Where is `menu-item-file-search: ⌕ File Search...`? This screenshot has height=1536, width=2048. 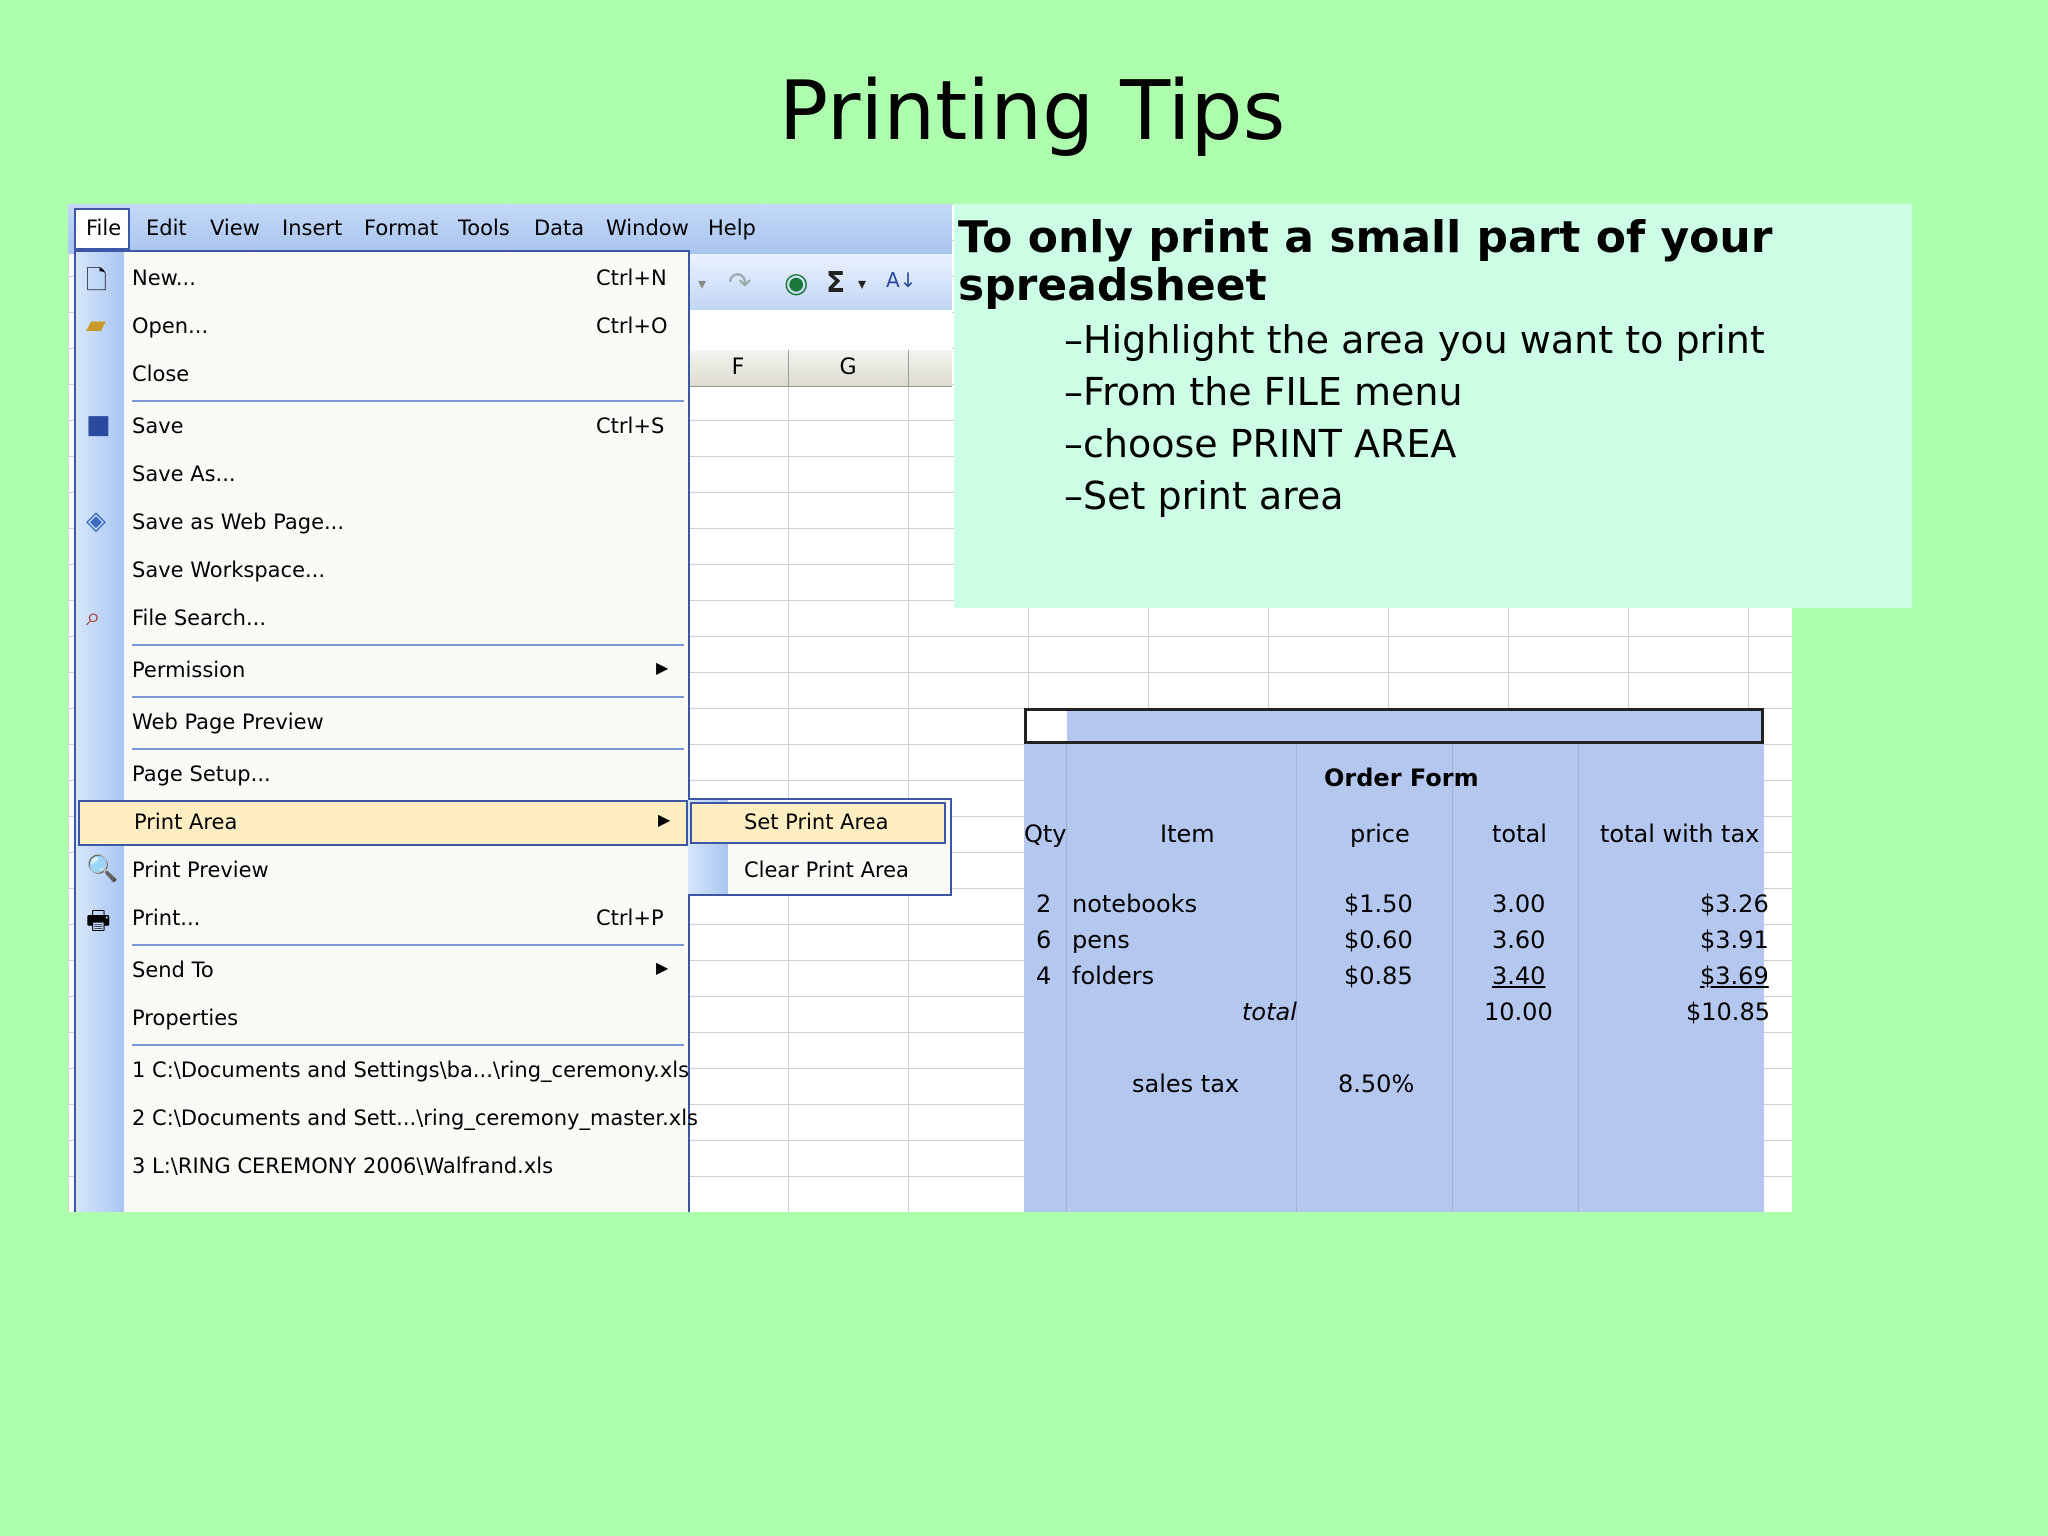
menu-item-file-search: ⌕ File Search... is located at coordinates (382, 619).